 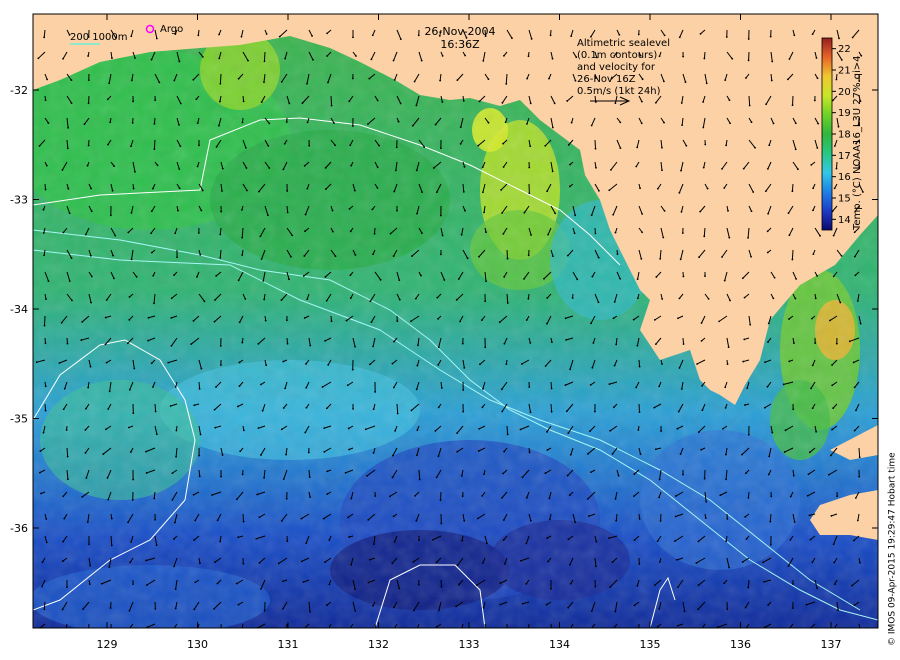 I want to click on altimetry-line-5: 0.5m/s (1kt 24h), so click(x=619, y=91).